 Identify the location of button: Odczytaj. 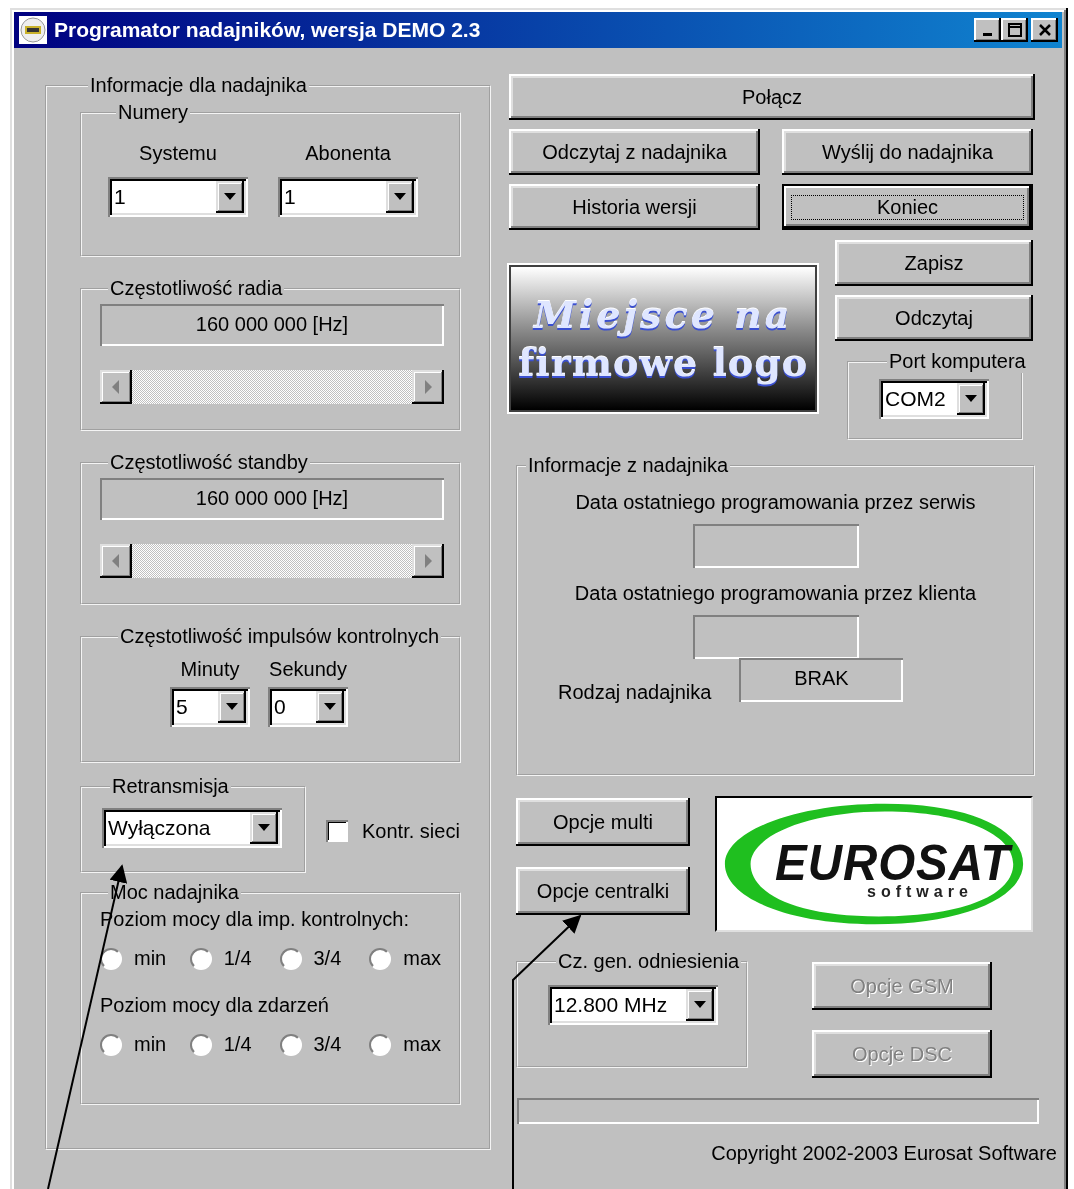
(934, 318).